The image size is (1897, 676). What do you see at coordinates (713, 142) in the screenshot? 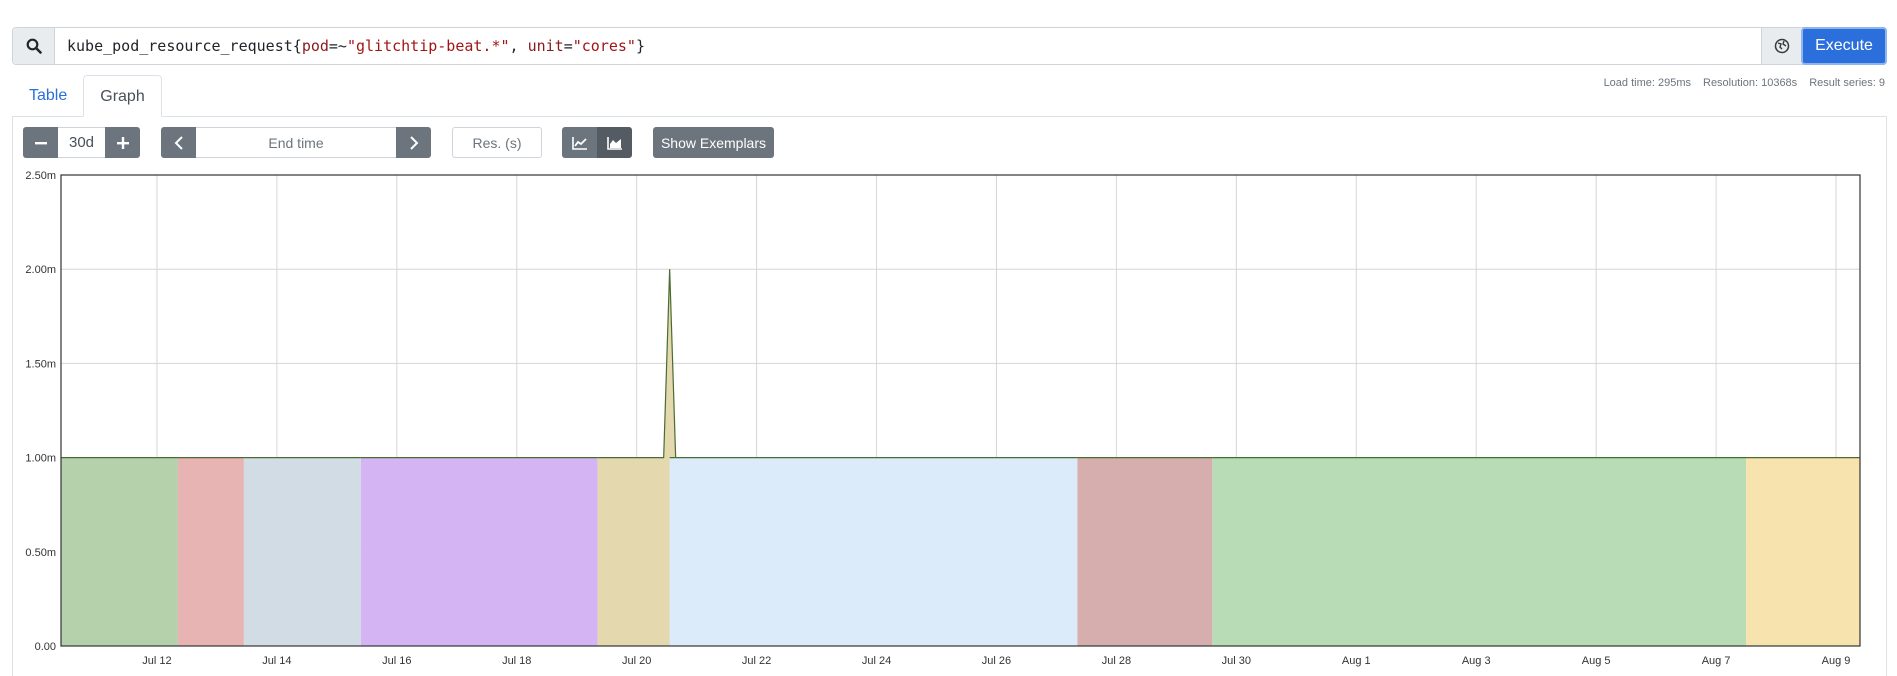
I see `show-exemplars-button: Show Exemplars` at bounding box center [713, 142].